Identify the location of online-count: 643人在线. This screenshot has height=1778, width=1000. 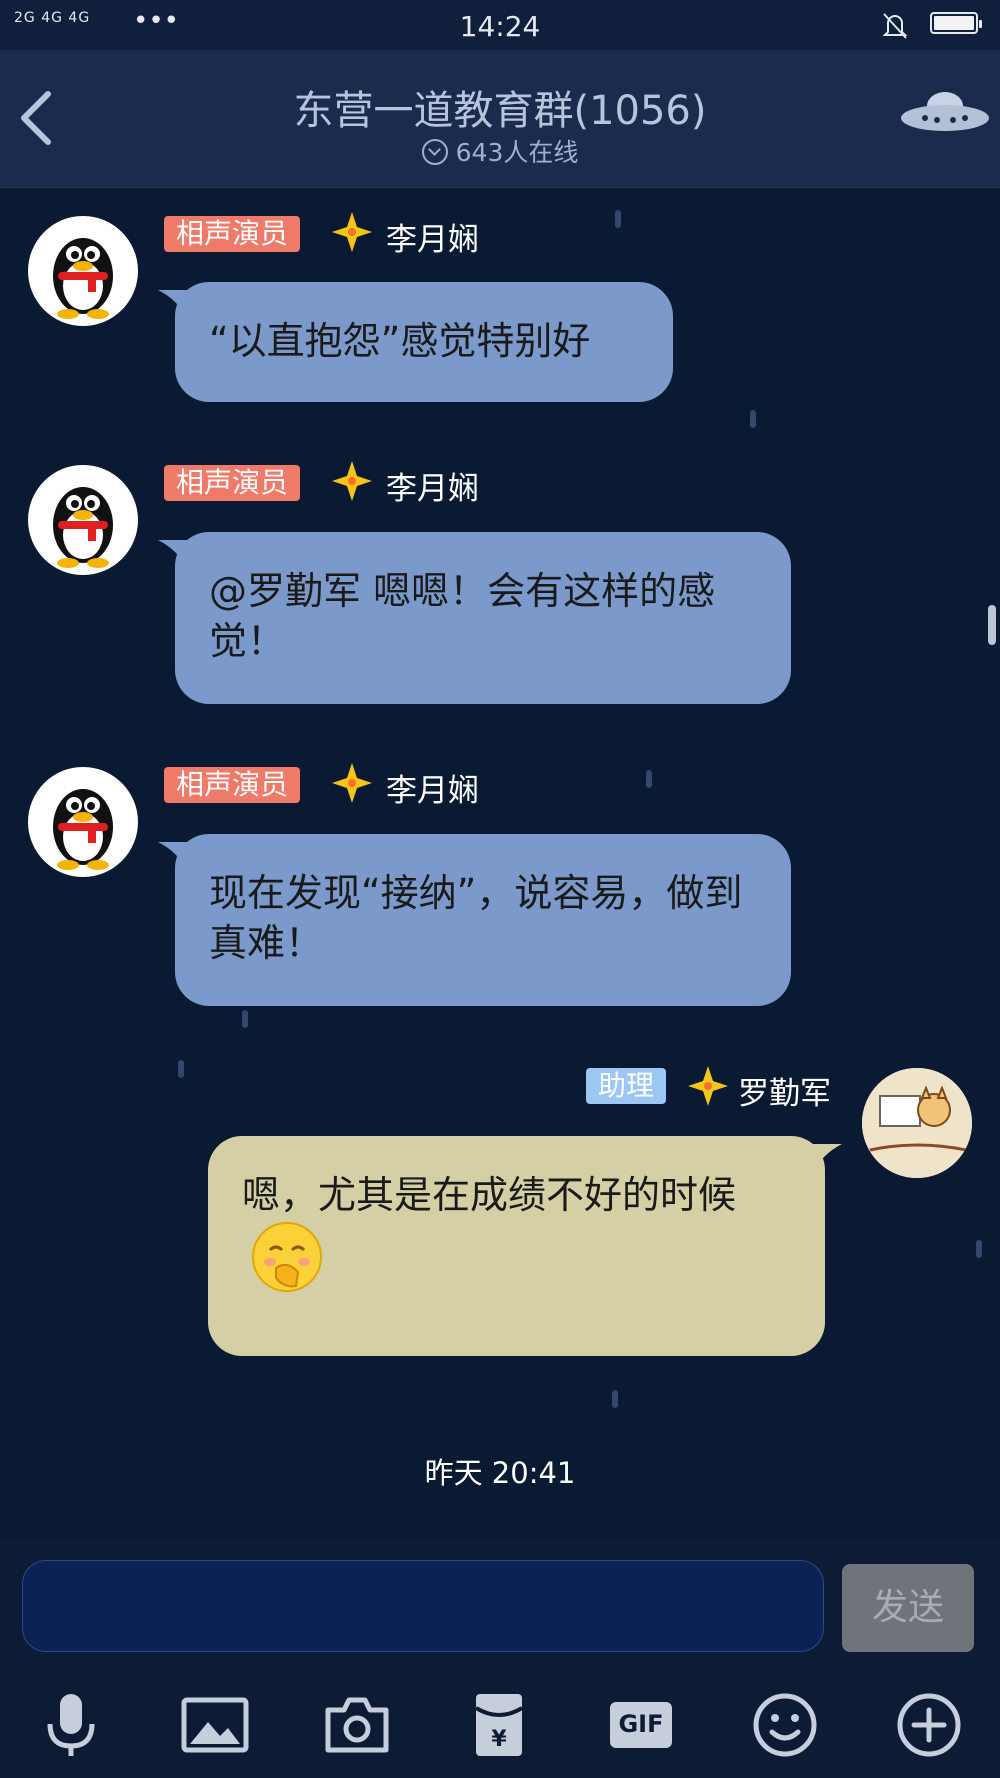
(500, 151).